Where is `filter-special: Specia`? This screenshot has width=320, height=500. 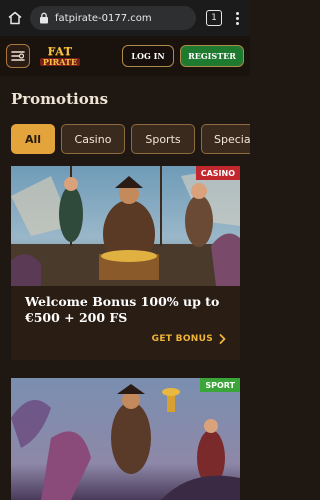 filter-special: Specia is located at coordinates (225, 139).